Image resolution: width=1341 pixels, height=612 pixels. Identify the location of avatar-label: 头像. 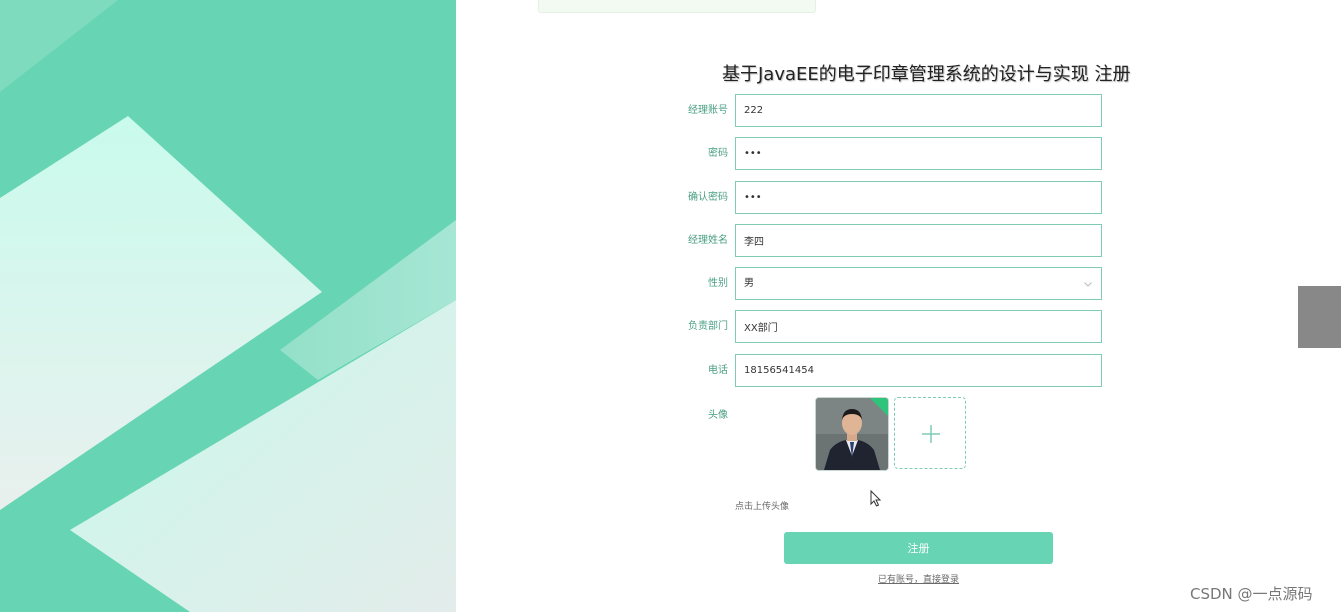
(718, 415).